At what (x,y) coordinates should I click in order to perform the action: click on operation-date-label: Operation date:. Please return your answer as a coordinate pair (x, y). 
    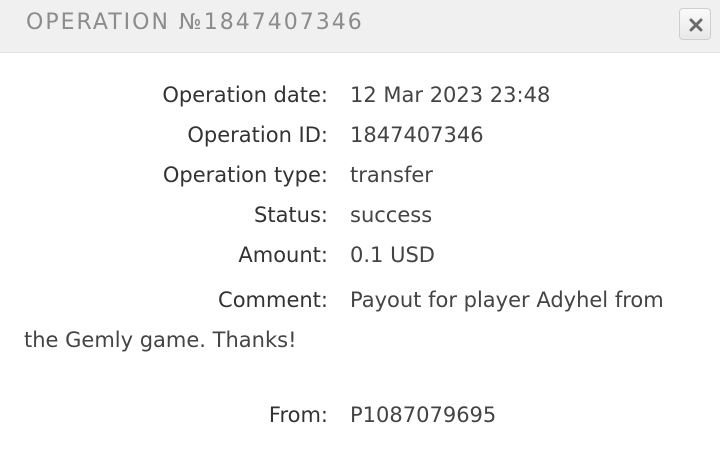
    Looking at the image, I should click on (245, 95).